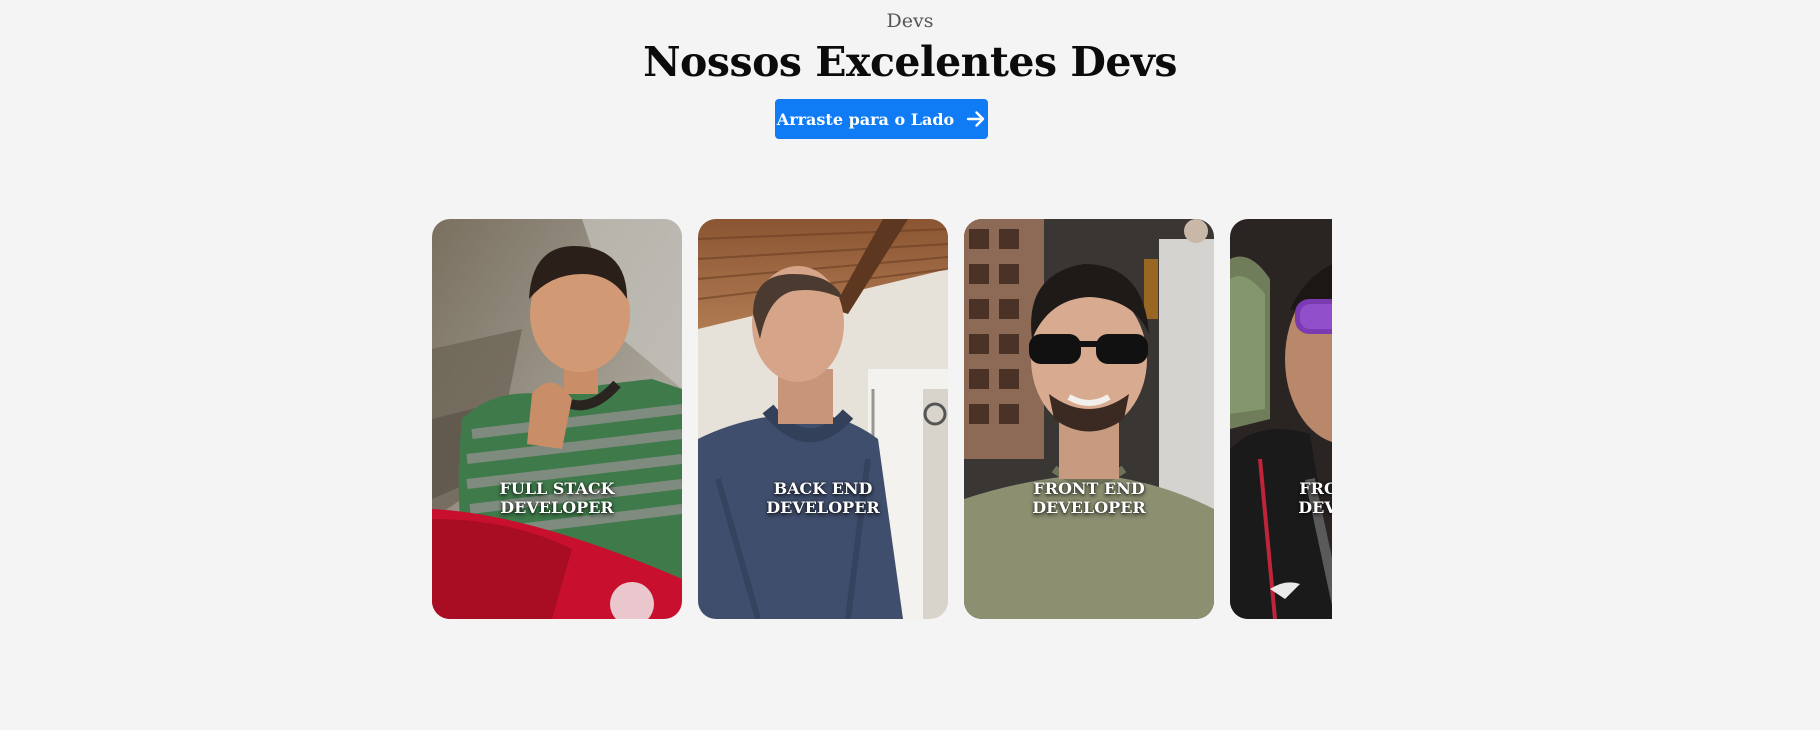 This screenshot has width=1820, height=730. I want to click on swipe-button: Arraste para o Lado, so click(881, 119).